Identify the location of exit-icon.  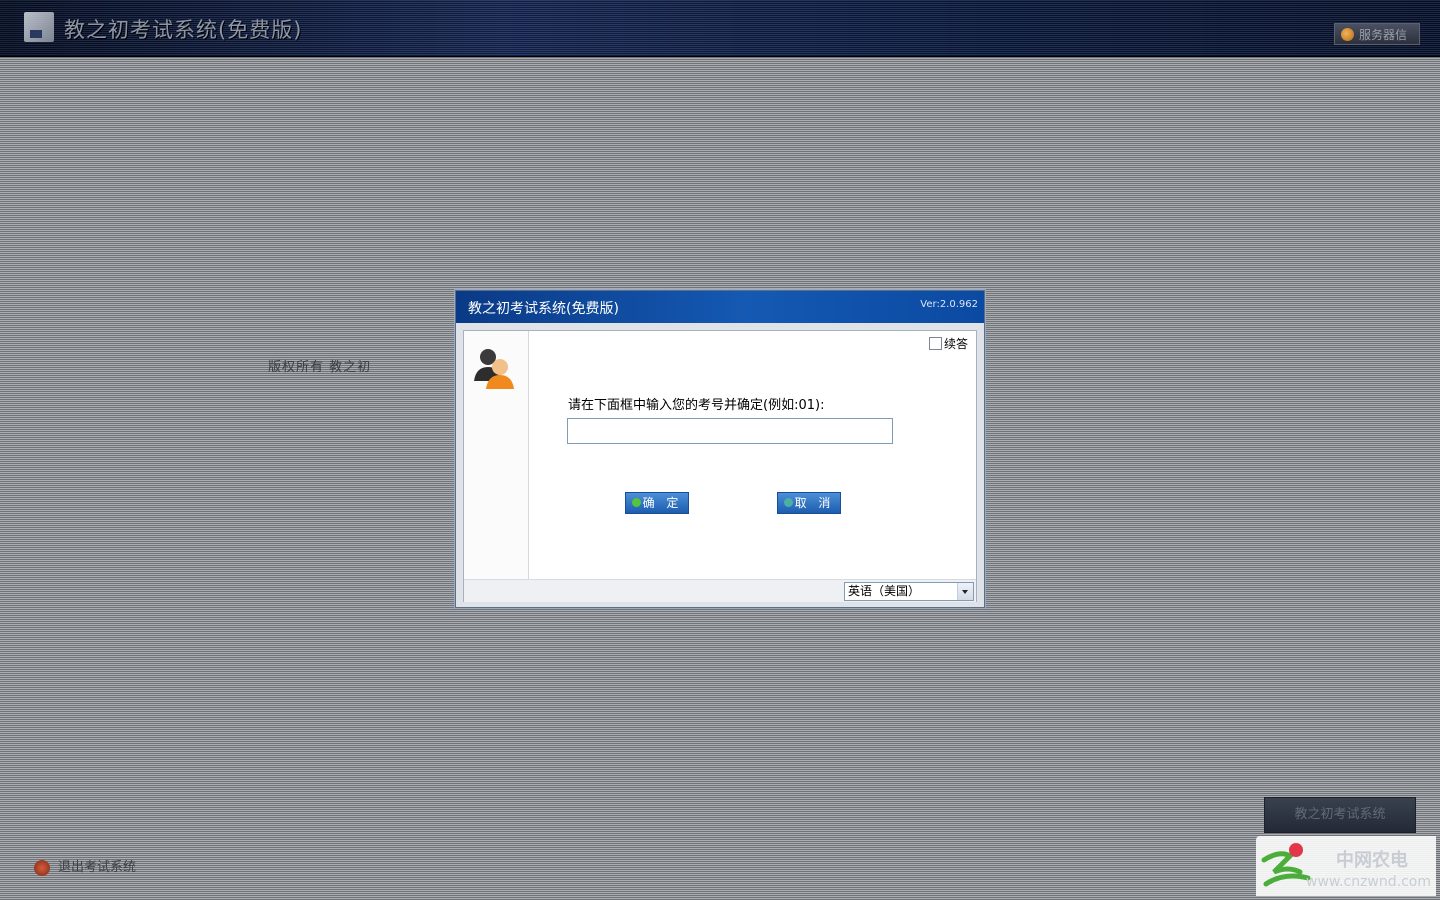
(42, 867).